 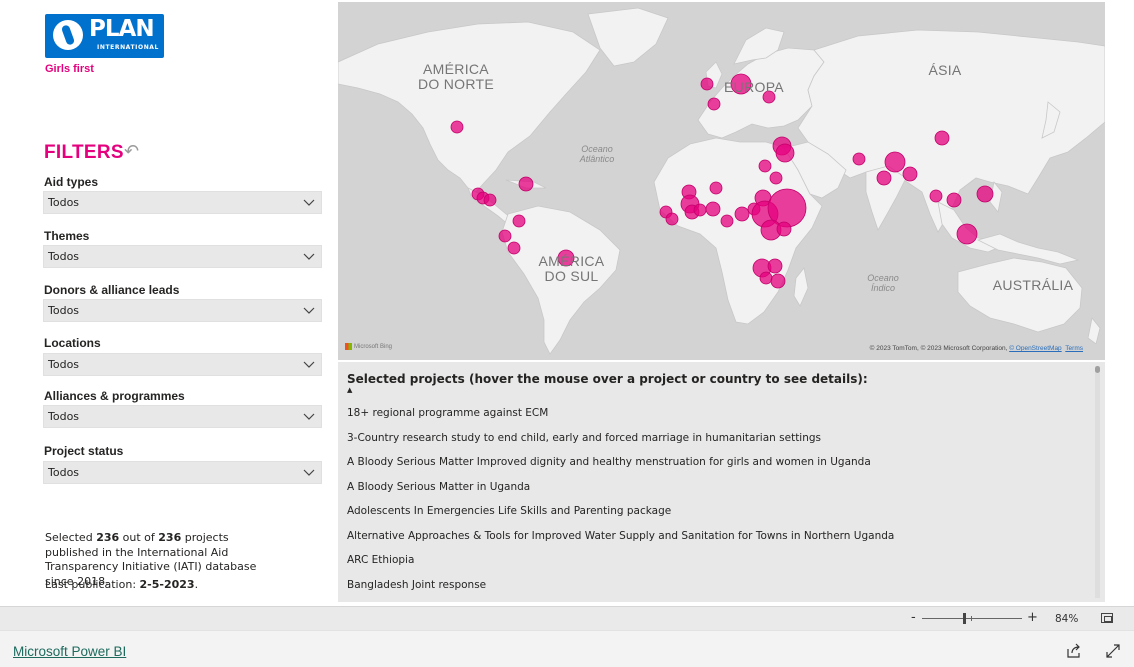 I want to click on zoom-in-button: +, so click(x=1032, y=617).